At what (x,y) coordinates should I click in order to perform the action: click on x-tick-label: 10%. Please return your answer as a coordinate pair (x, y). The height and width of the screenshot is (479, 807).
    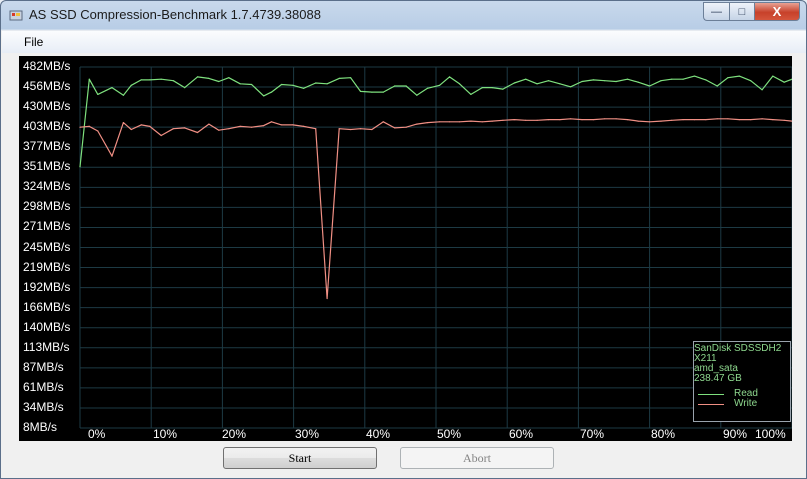
    Looking at the image, I should click on (165, 434).